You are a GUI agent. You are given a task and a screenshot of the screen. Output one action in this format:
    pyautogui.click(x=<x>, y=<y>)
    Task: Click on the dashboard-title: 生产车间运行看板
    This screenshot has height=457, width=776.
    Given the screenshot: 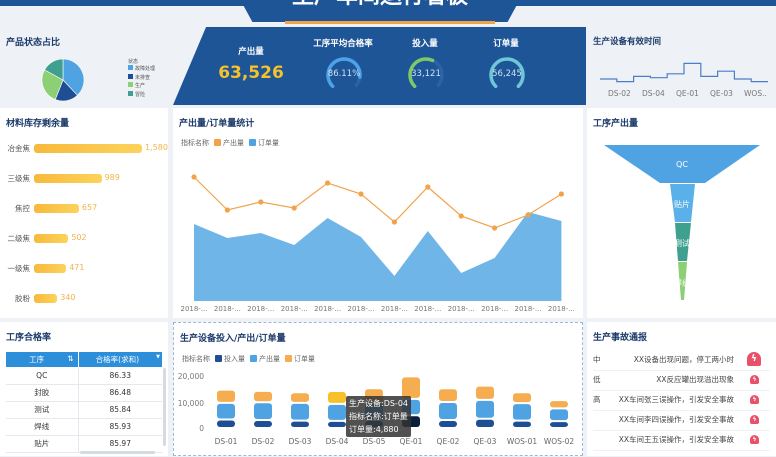 What is the action you would take?
    pyautogui.click(x=380, y=11)
    